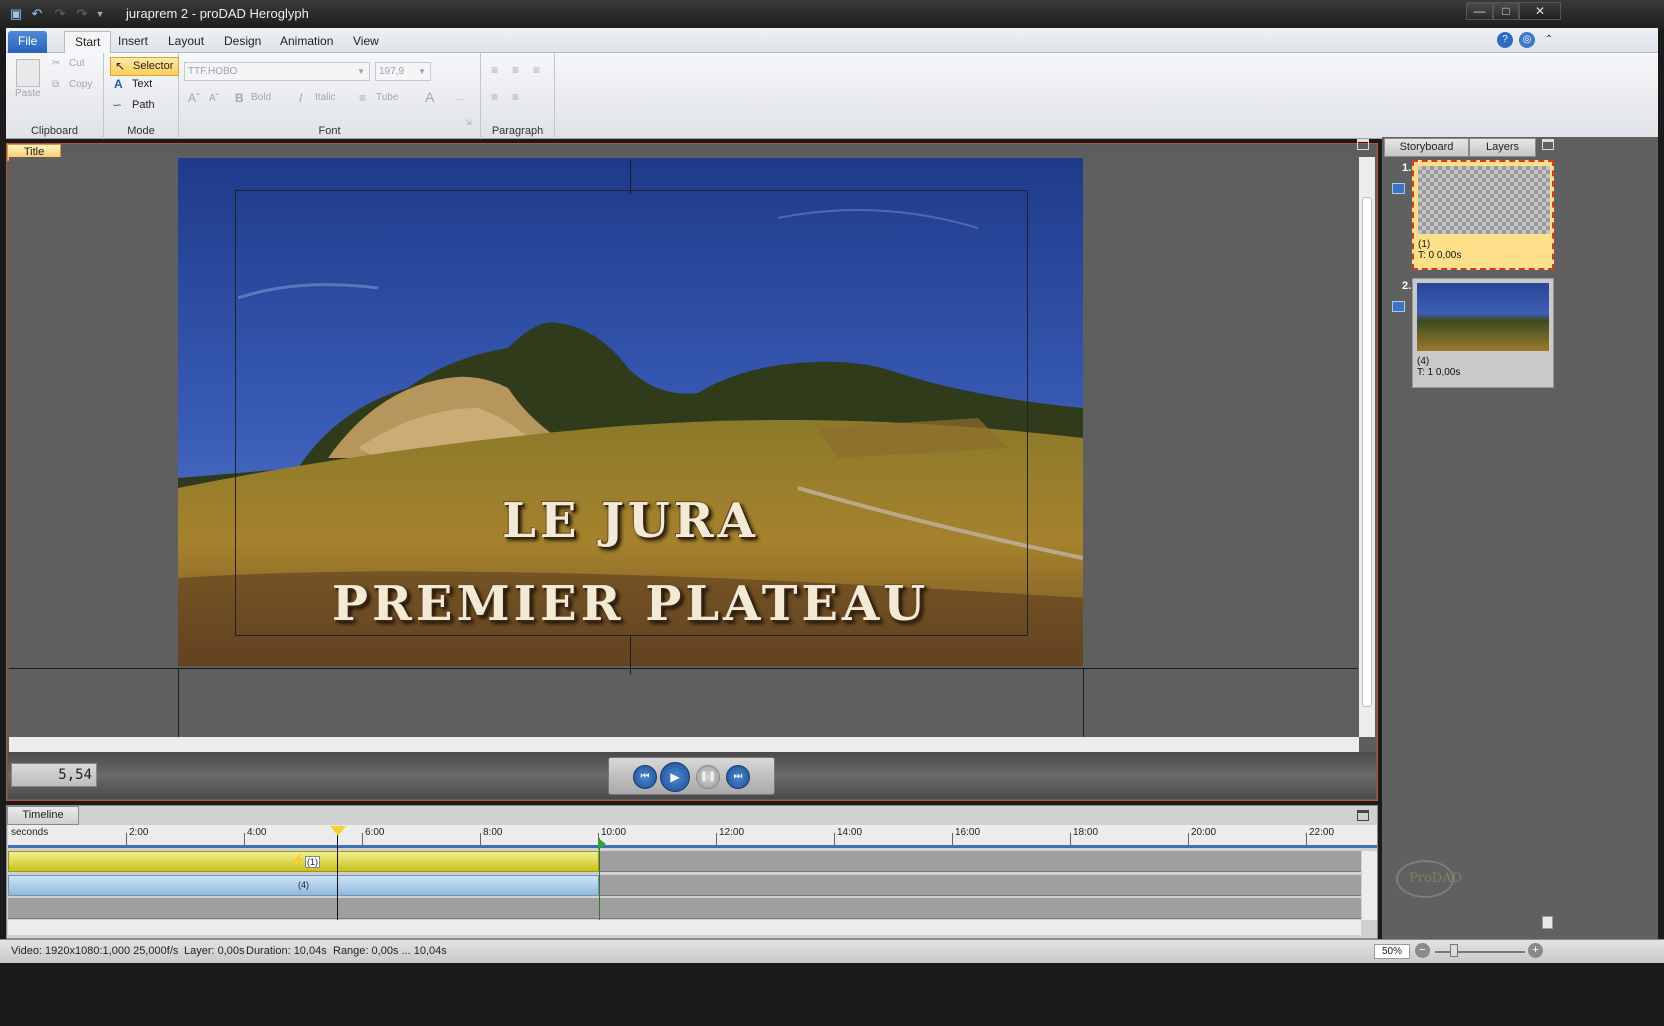  Describe the element at coordinates (1549, 40) in the screenshot. I see `collapse-ribbon-icon: ⌃` at that location.